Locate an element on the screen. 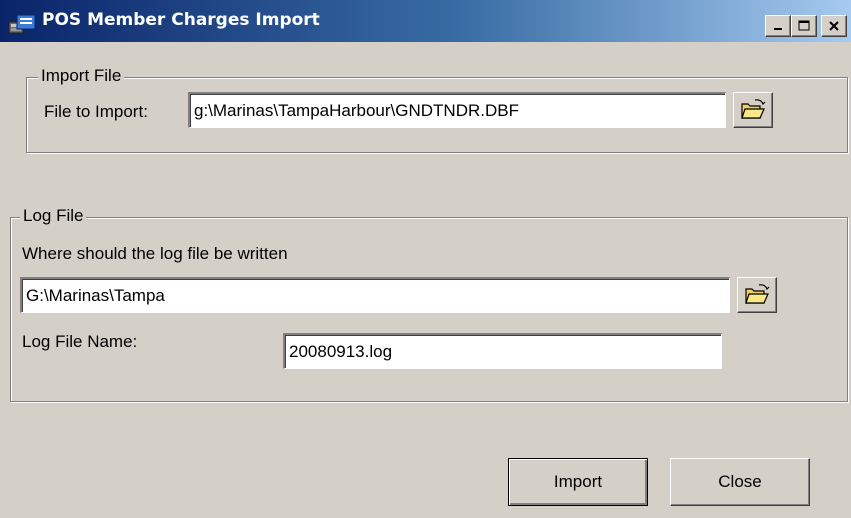 The height and width of the screenshot is (518, 851). log-location-label: Where should the log file be written is located at coordinates (155, 253).